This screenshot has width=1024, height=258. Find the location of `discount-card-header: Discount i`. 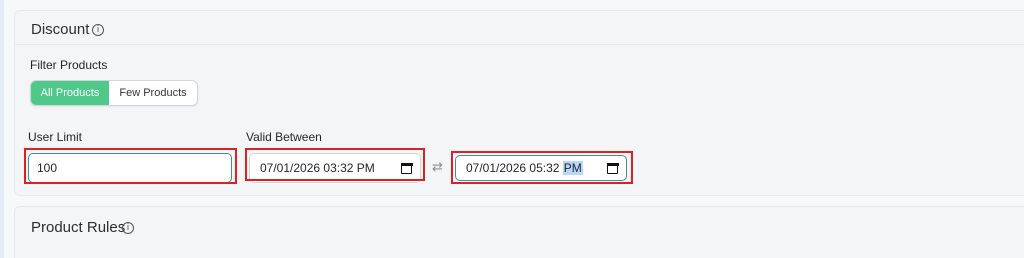

discount-card-header: Discount i is located at coordinates (519, 28).